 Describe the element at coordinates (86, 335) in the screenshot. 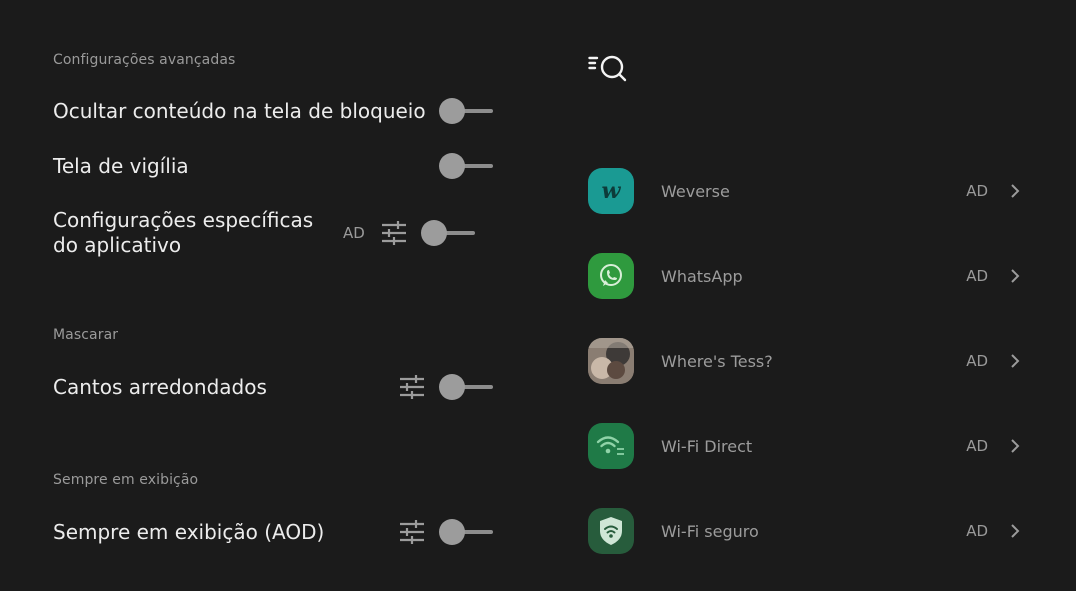

I see `section-title-mask: Mascarar` at that location.